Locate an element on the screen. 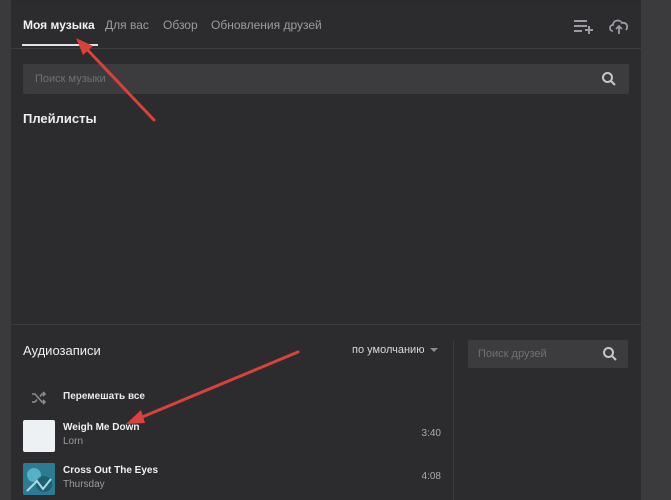 This screenshot has width=671, height=500. tab-overview: Обзор is located at coordinates (180, 25).